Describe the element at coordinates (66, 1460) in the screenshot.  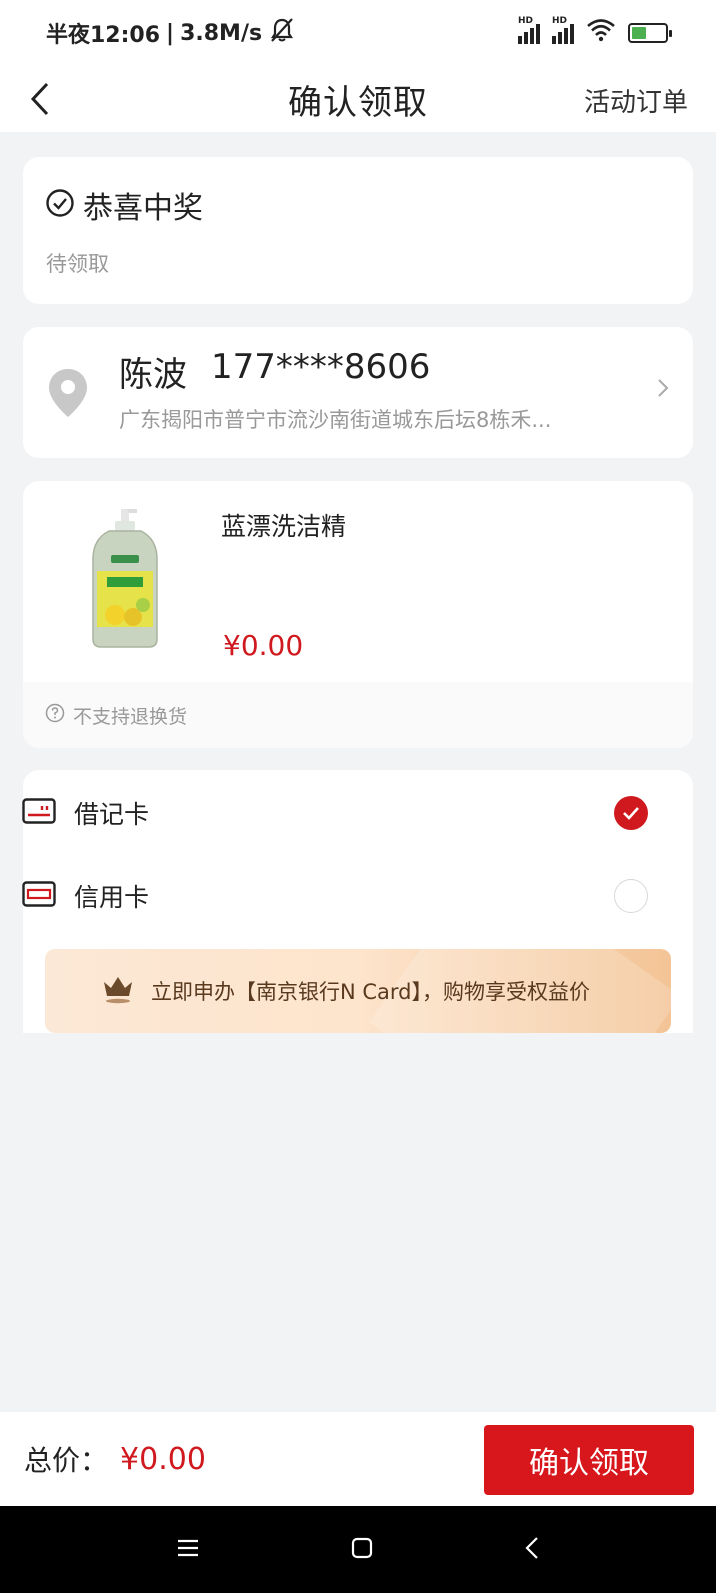
I see `total-label: 总价：` at that location.